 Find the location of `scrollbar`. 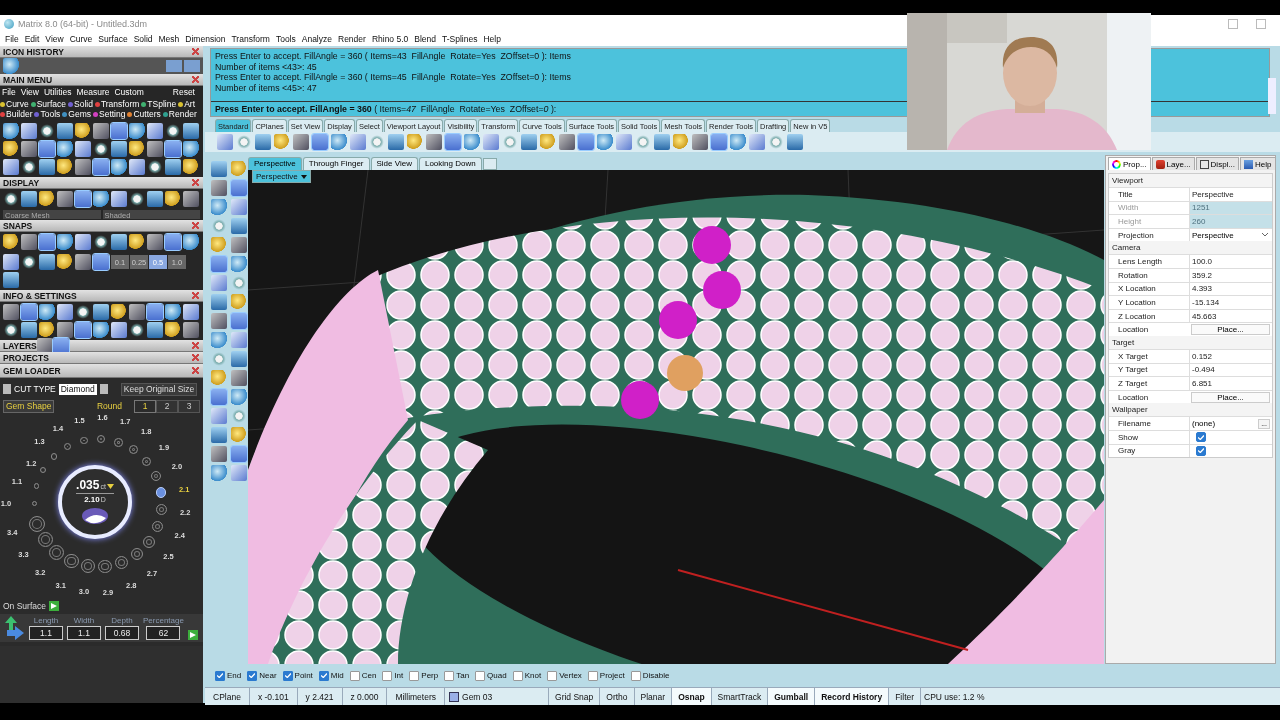

scrollbar is located at coordinates (1272, 96).